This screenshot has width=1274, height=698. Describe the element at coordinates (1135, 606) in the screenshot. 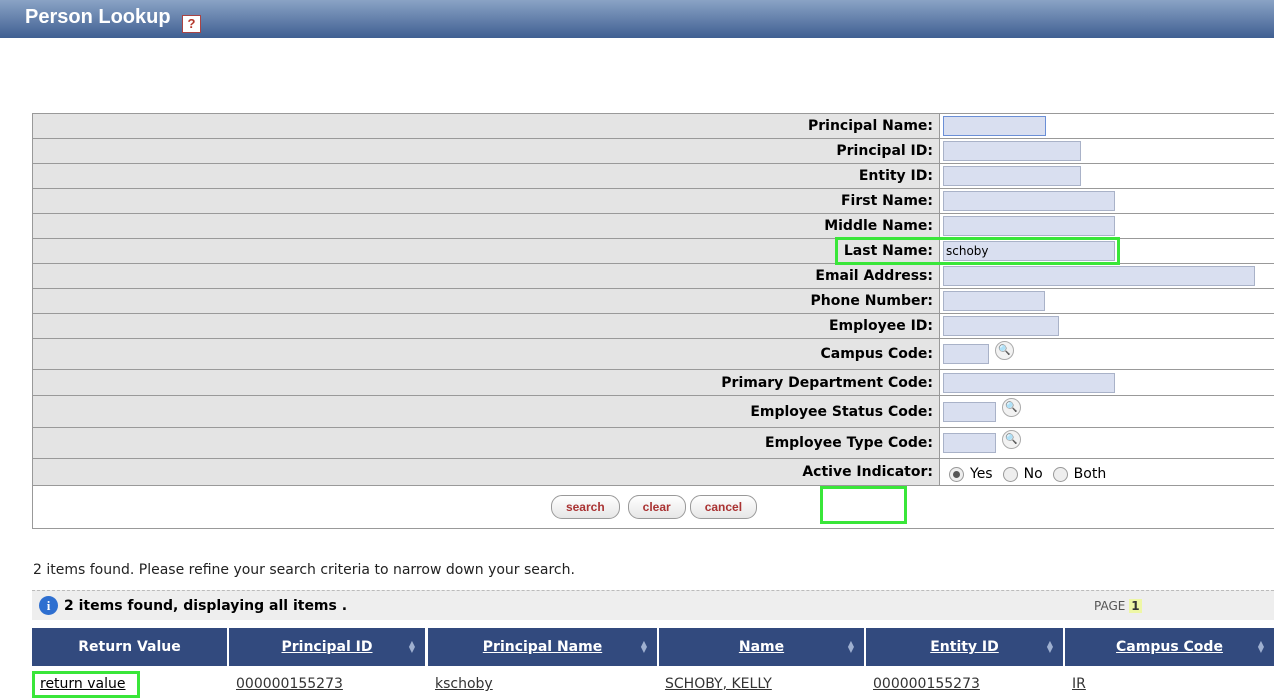

I see `page-number: 1` at that location.